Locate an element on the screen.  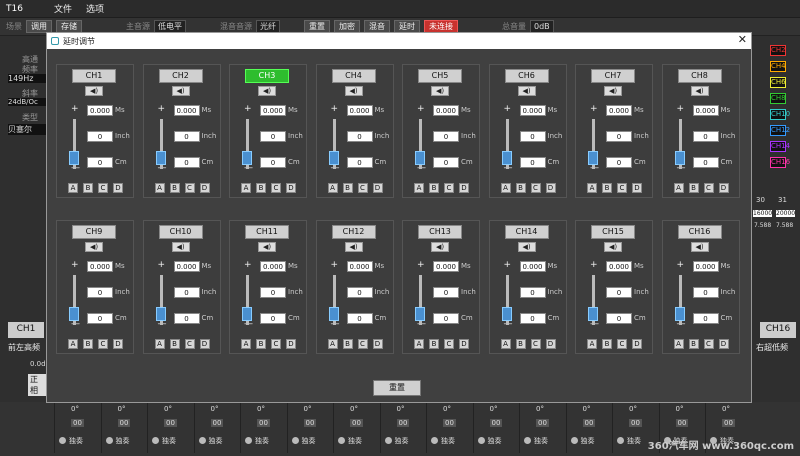
right-channel: CH16 is located at coordinates (778, 330).